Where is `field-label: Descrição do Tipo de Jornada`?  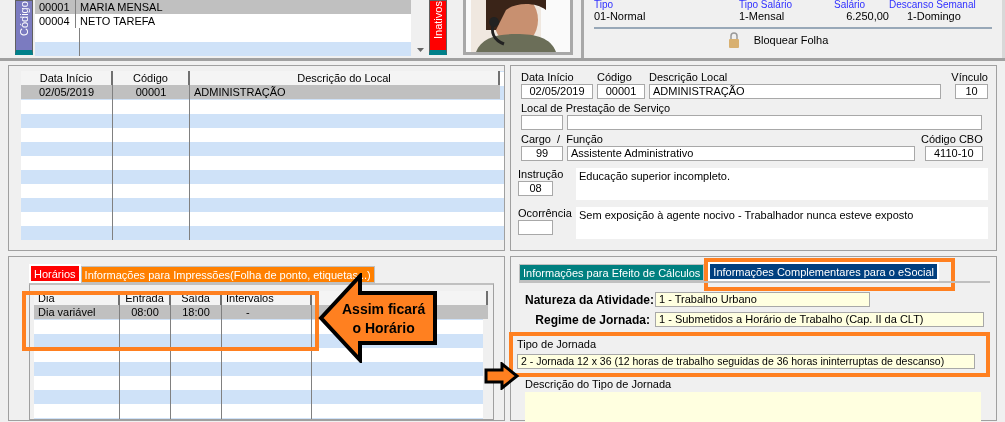 field-label: Descrição do Tipo de Jornada is located at coordinates (598, 384).